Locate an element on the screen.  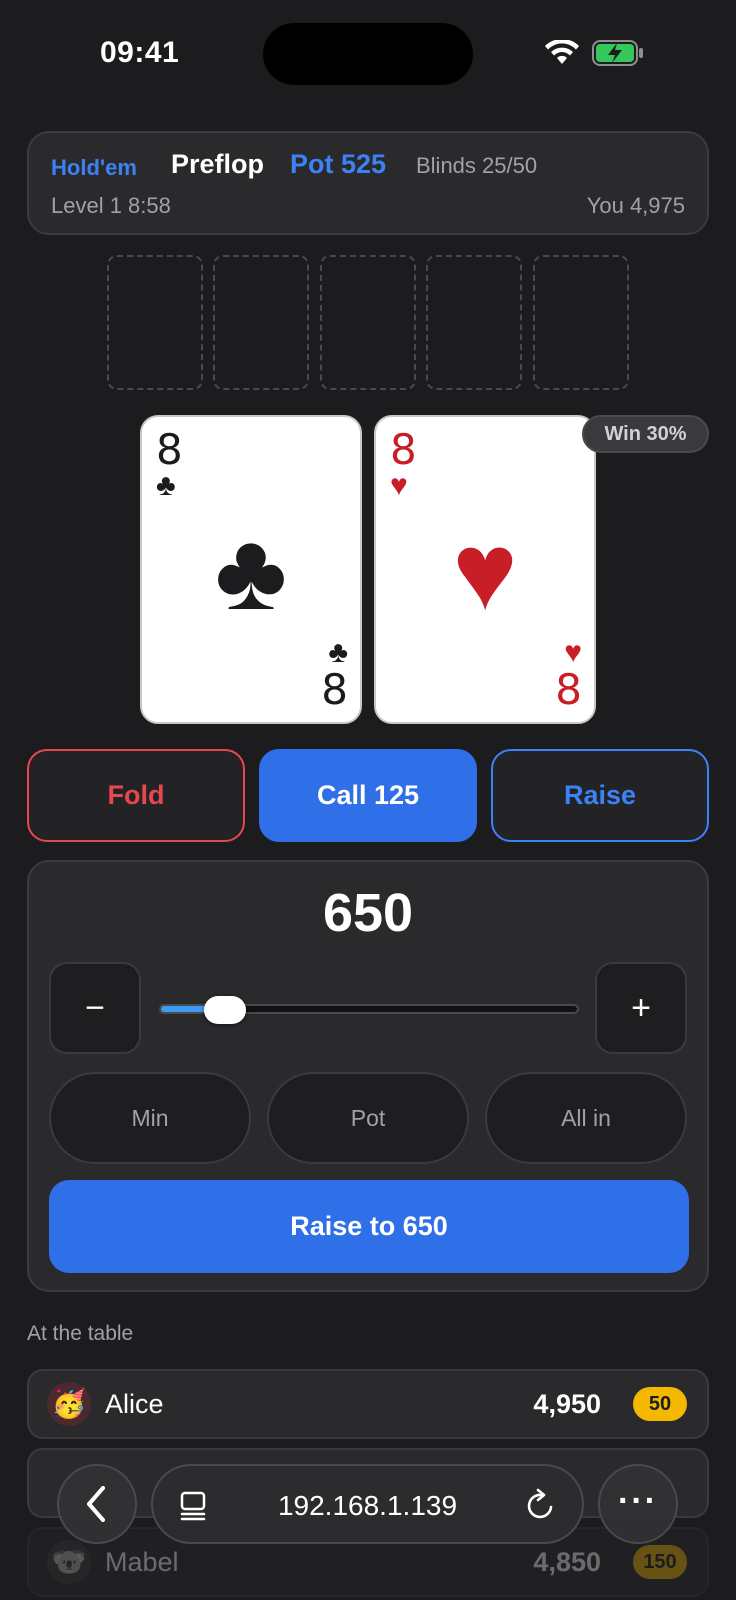
player-avatar: 🥳 is located at coordinates (69, 1404).